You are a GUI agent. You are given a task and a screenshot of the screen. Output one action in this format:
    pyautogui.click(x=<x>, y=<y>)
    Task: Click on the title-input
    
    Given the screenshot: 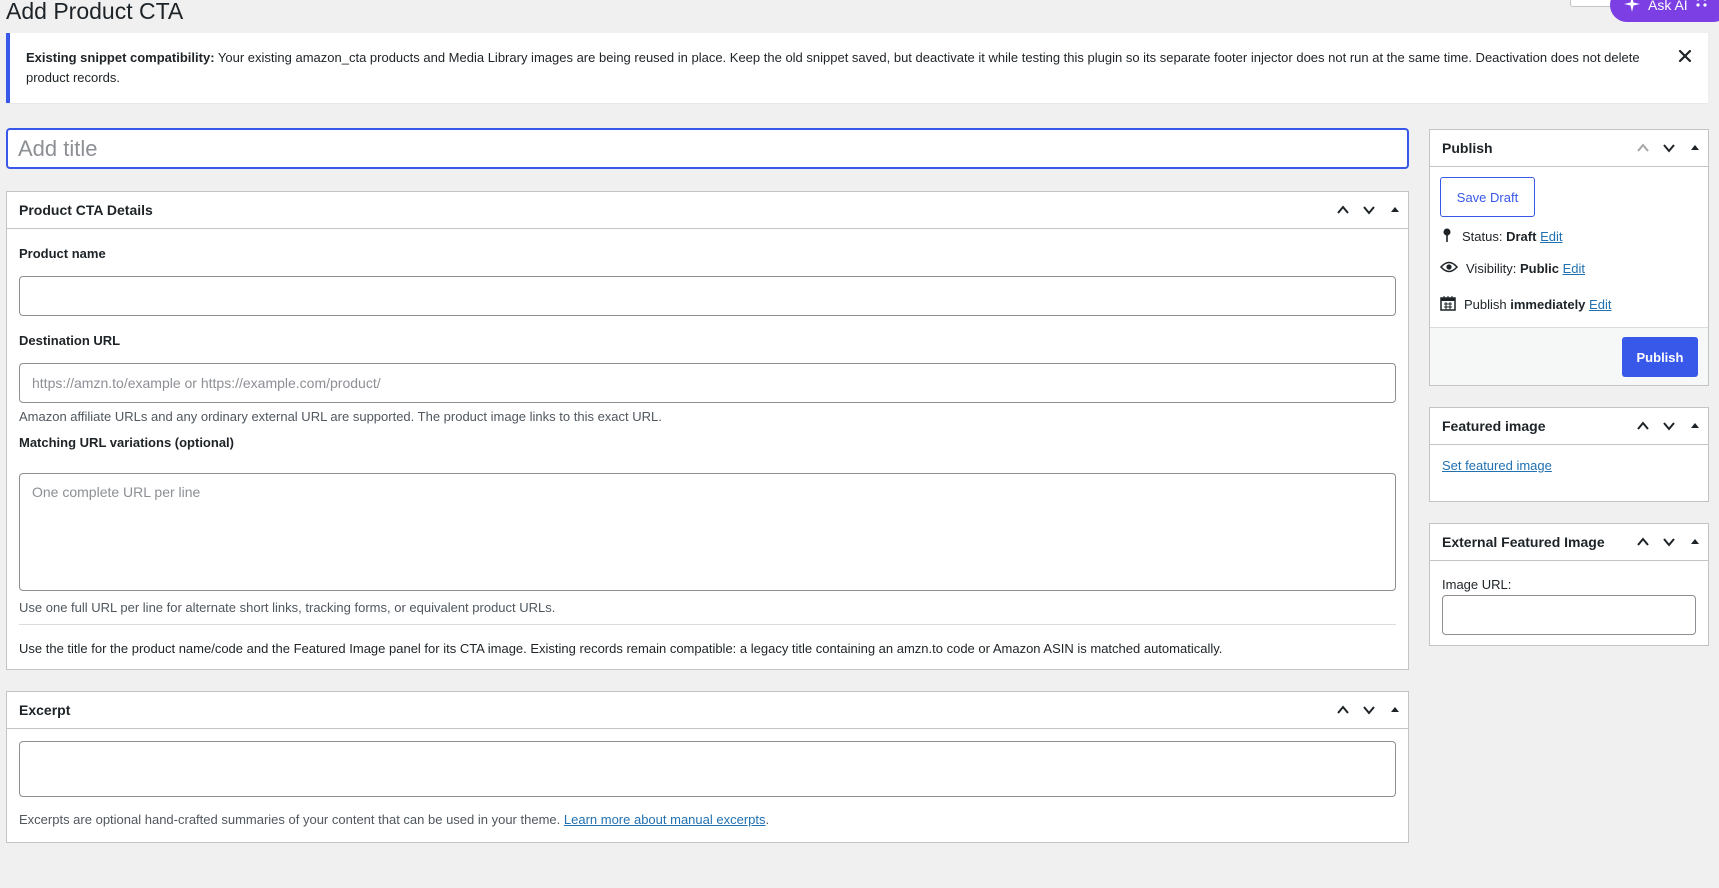 What is the action you would take?
    pyautogui.click(x=707, y=148)
    